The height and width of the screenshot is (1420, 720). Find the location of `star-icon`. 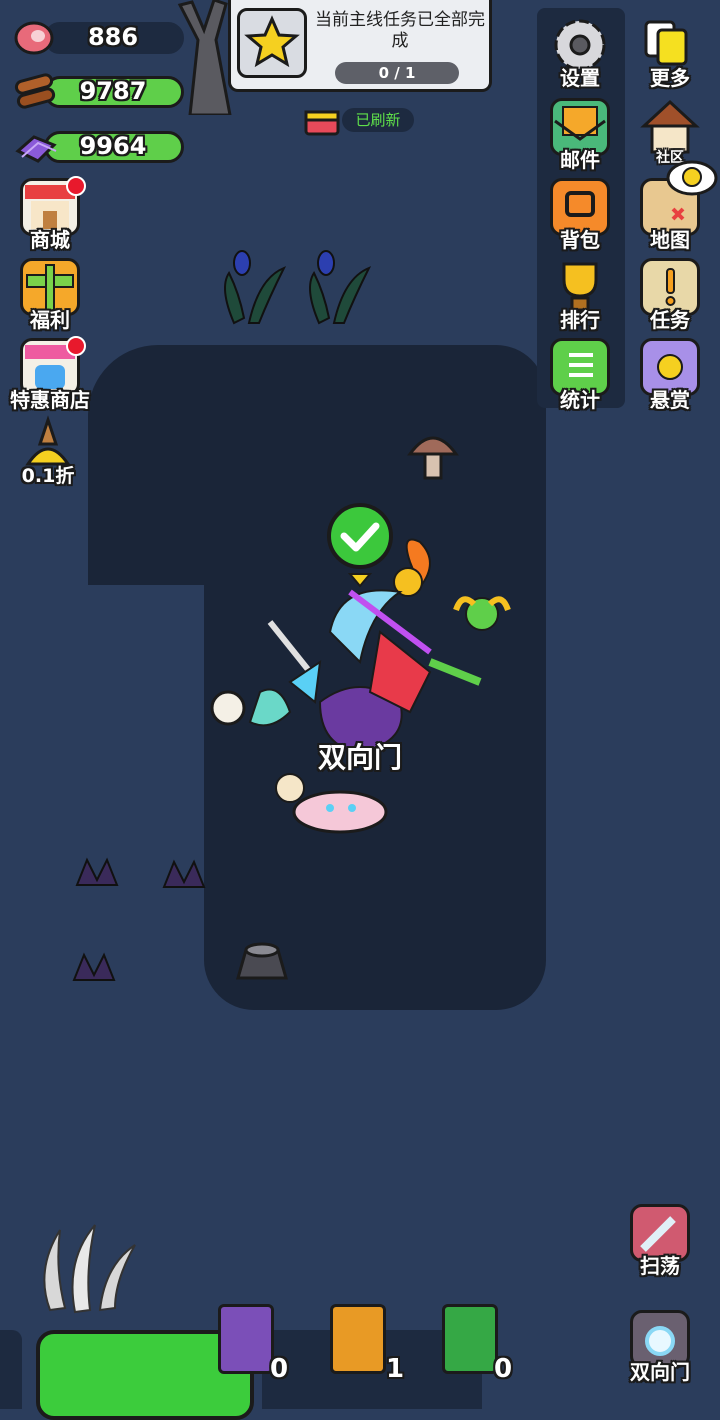

star-icon is located at coordinates (272, 41).